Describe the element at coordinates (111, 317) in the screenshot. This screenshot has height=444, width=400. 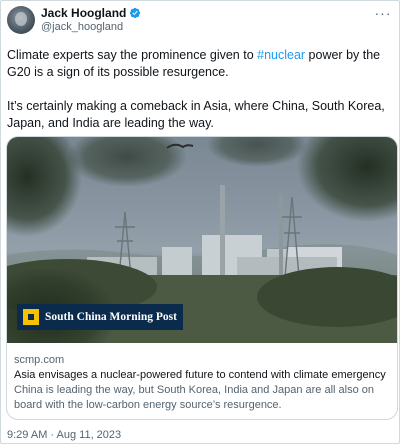
I see `scmp-logo-text: South China Morning Post` at that location.